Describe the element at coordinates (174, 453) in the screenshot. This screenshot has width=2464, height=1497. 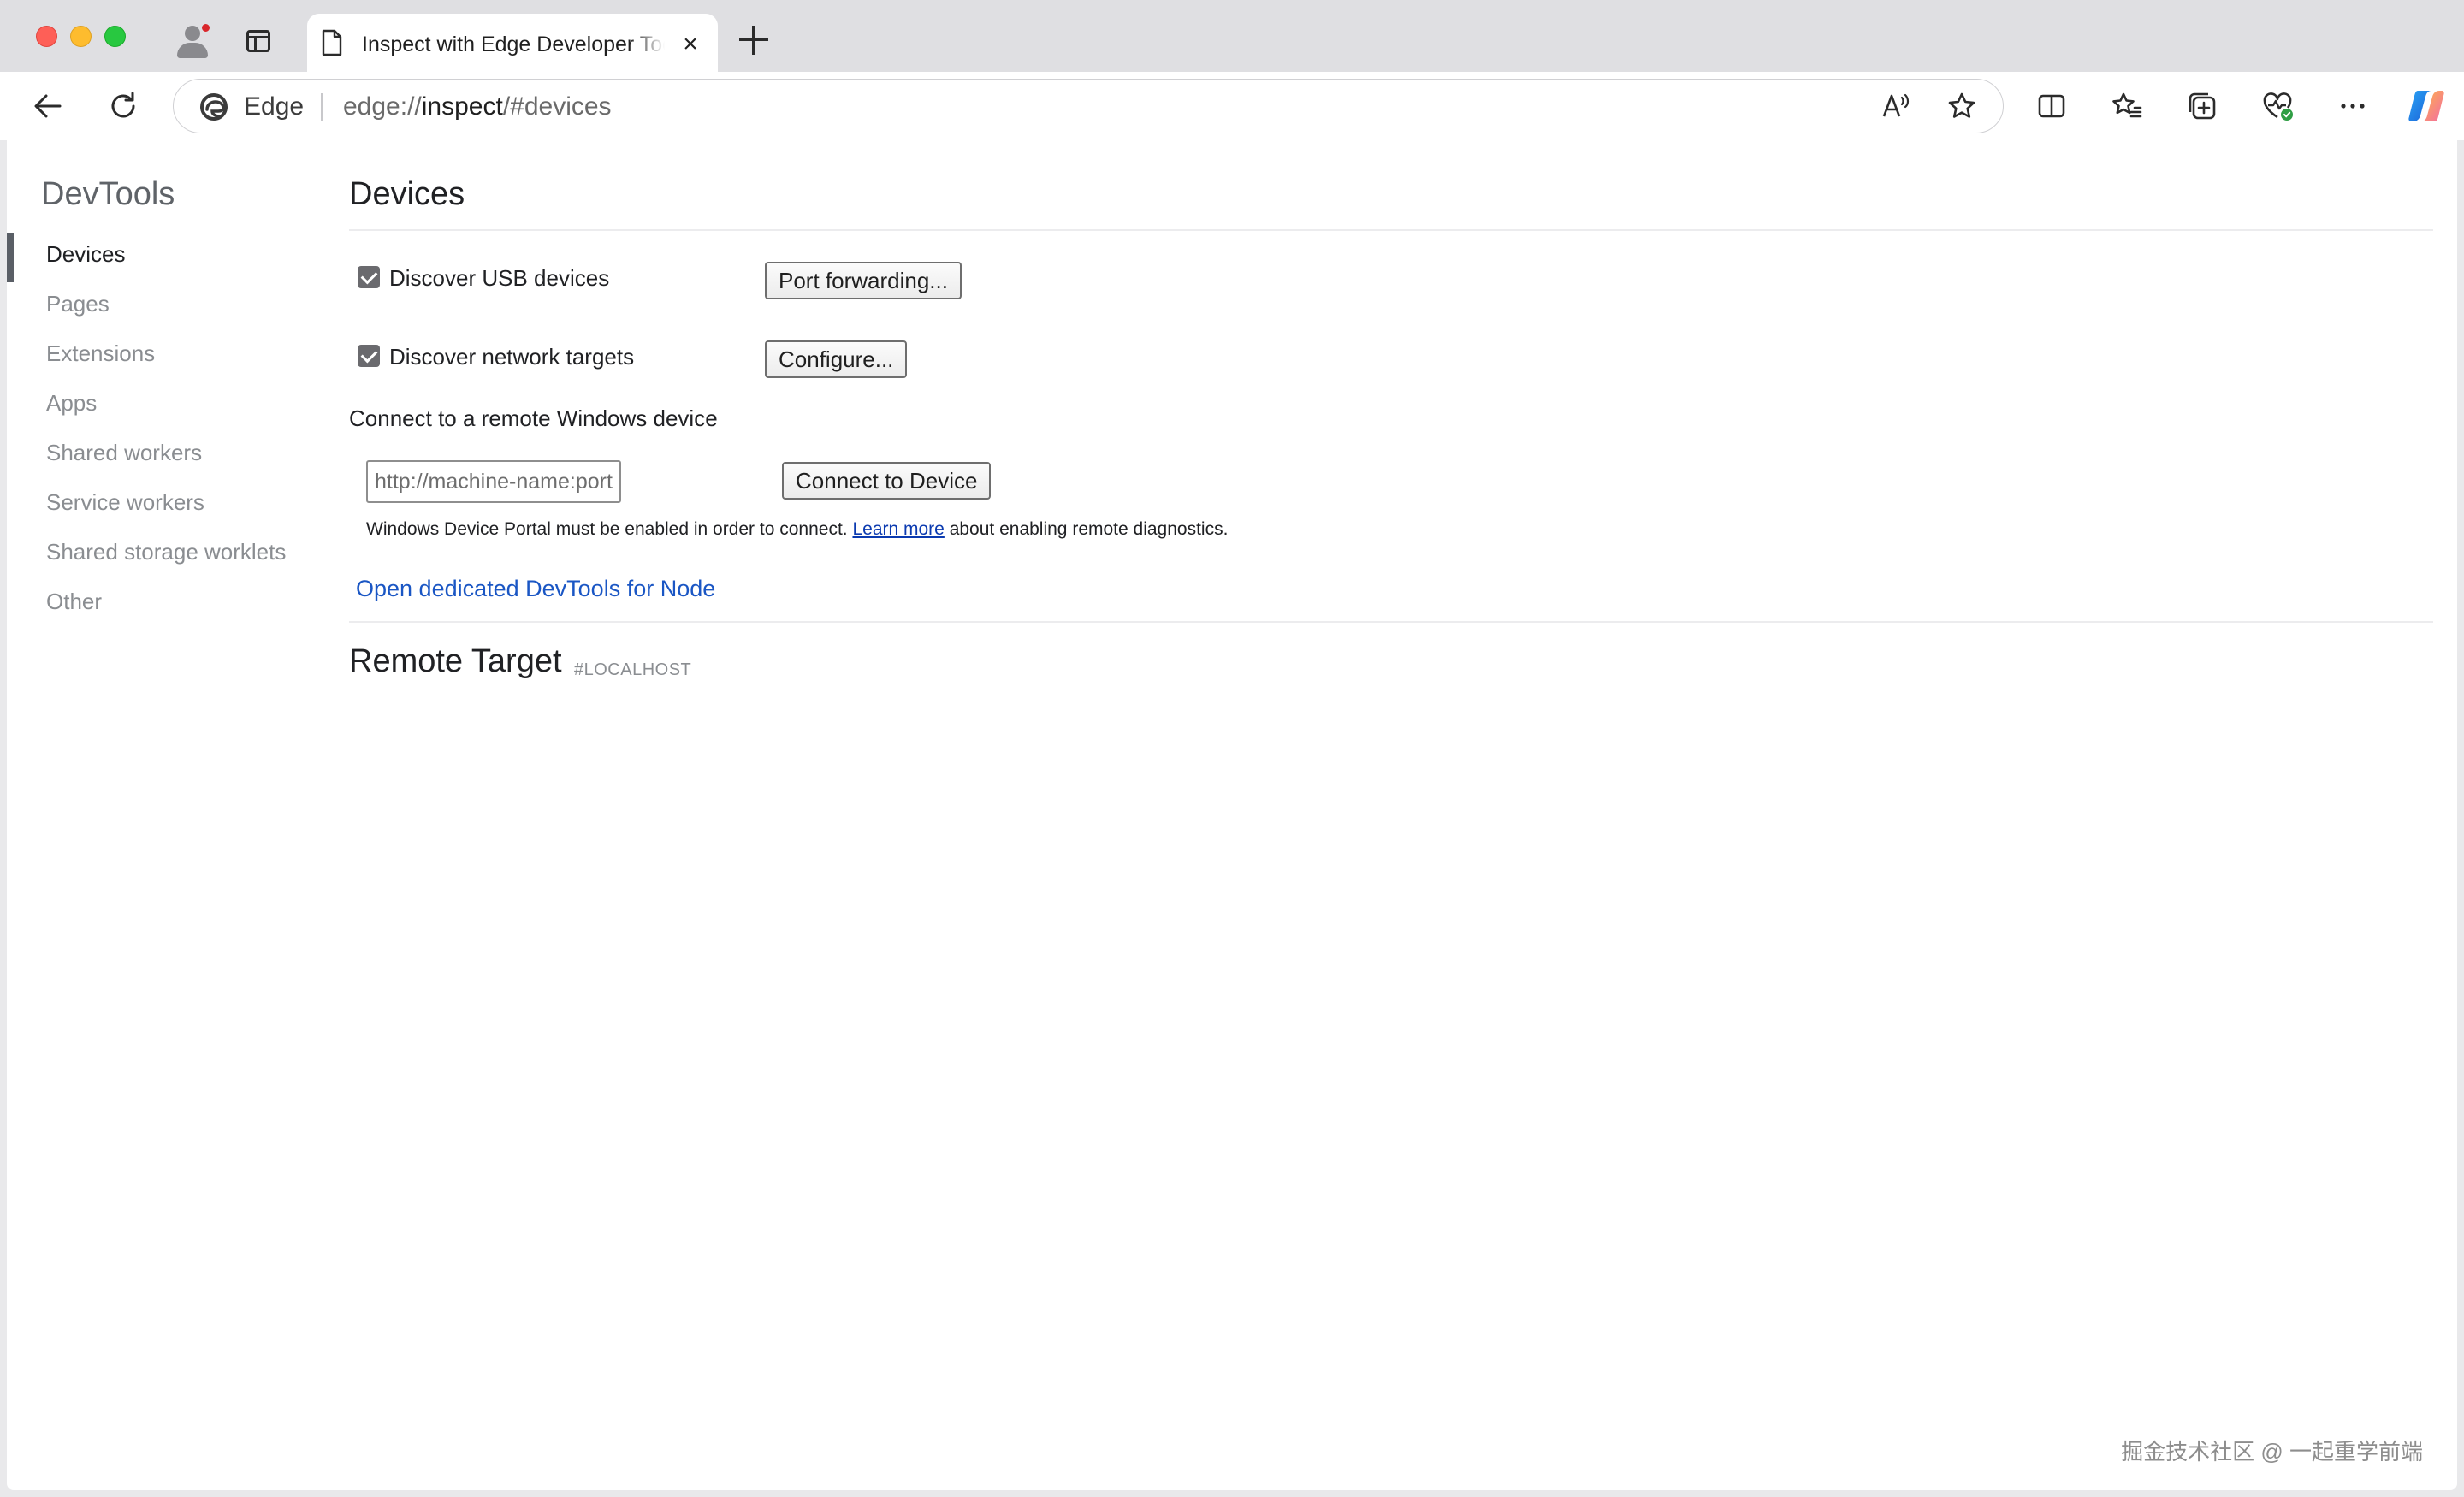
I see `sidebar-item-shared-workers: Shared workers` at that location.